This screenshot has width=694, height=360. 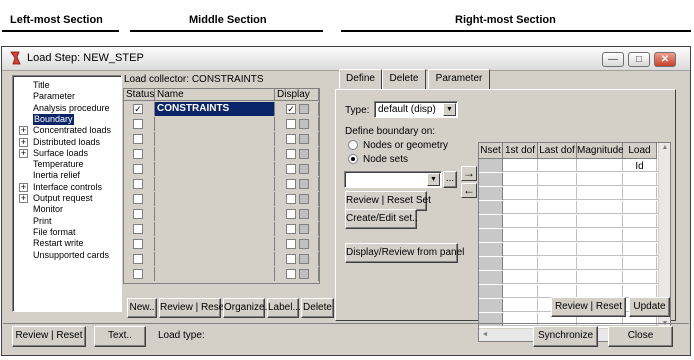 What do you see at coordinates (404, 253) in the screenshot?
I see `display-review-button: Display/Review from panel` at bounding box center [404, 253].